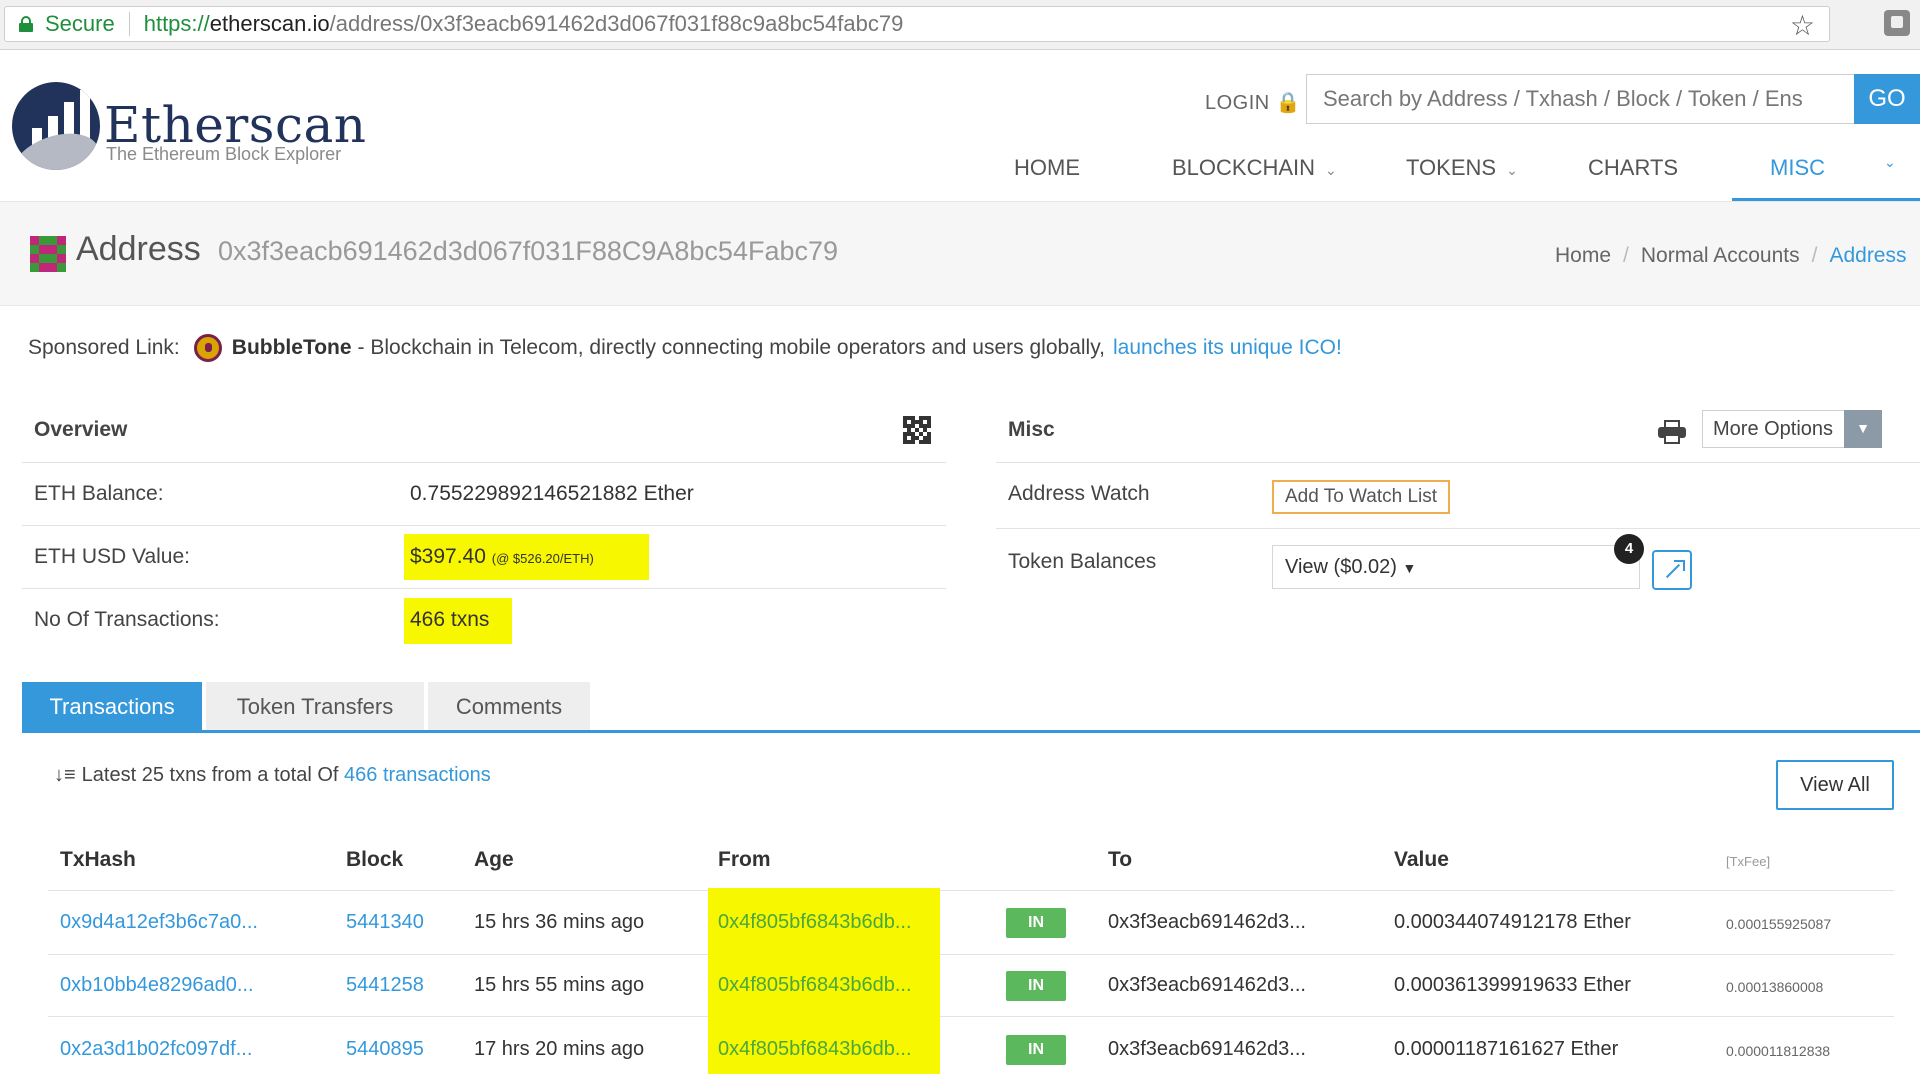  Describe the element at coordinates (98, 859) in the screenshot. I see `column-header-txhash: TxHash` at that location.